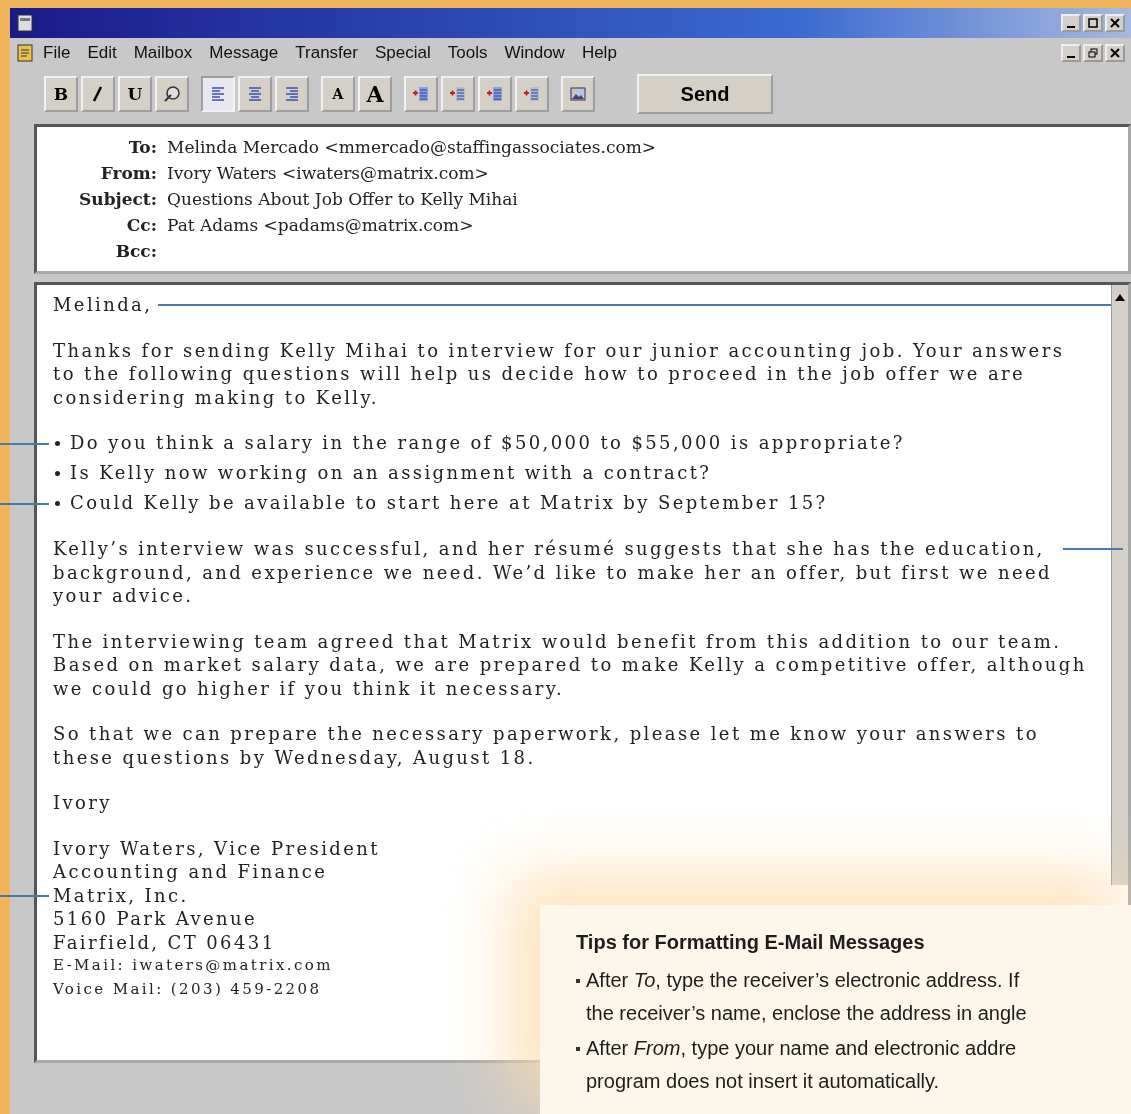 The height and width of the screenshot is (1114, 1131). What do you see at coordinates (103, 305) in the screenshot?
I see `greeting-text: Melinda,` at bounding box center [103, 305].